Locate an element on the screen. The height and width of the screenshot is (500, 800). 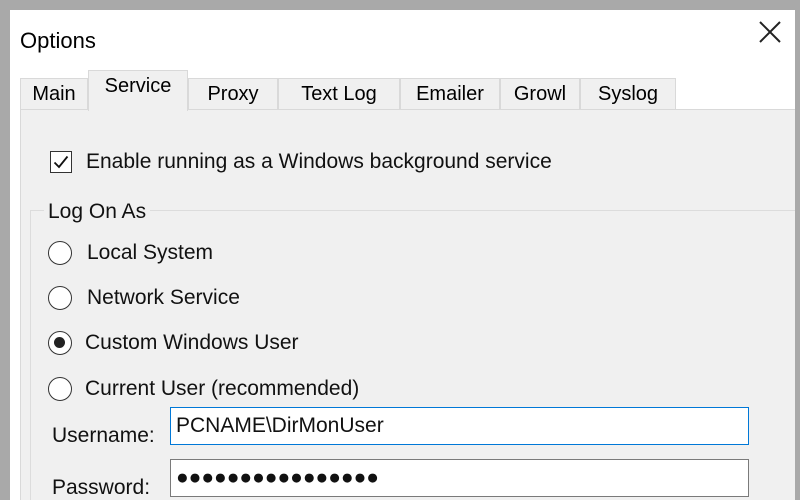
log-on-as-title: Log On As is located at coordinates (97, 212).